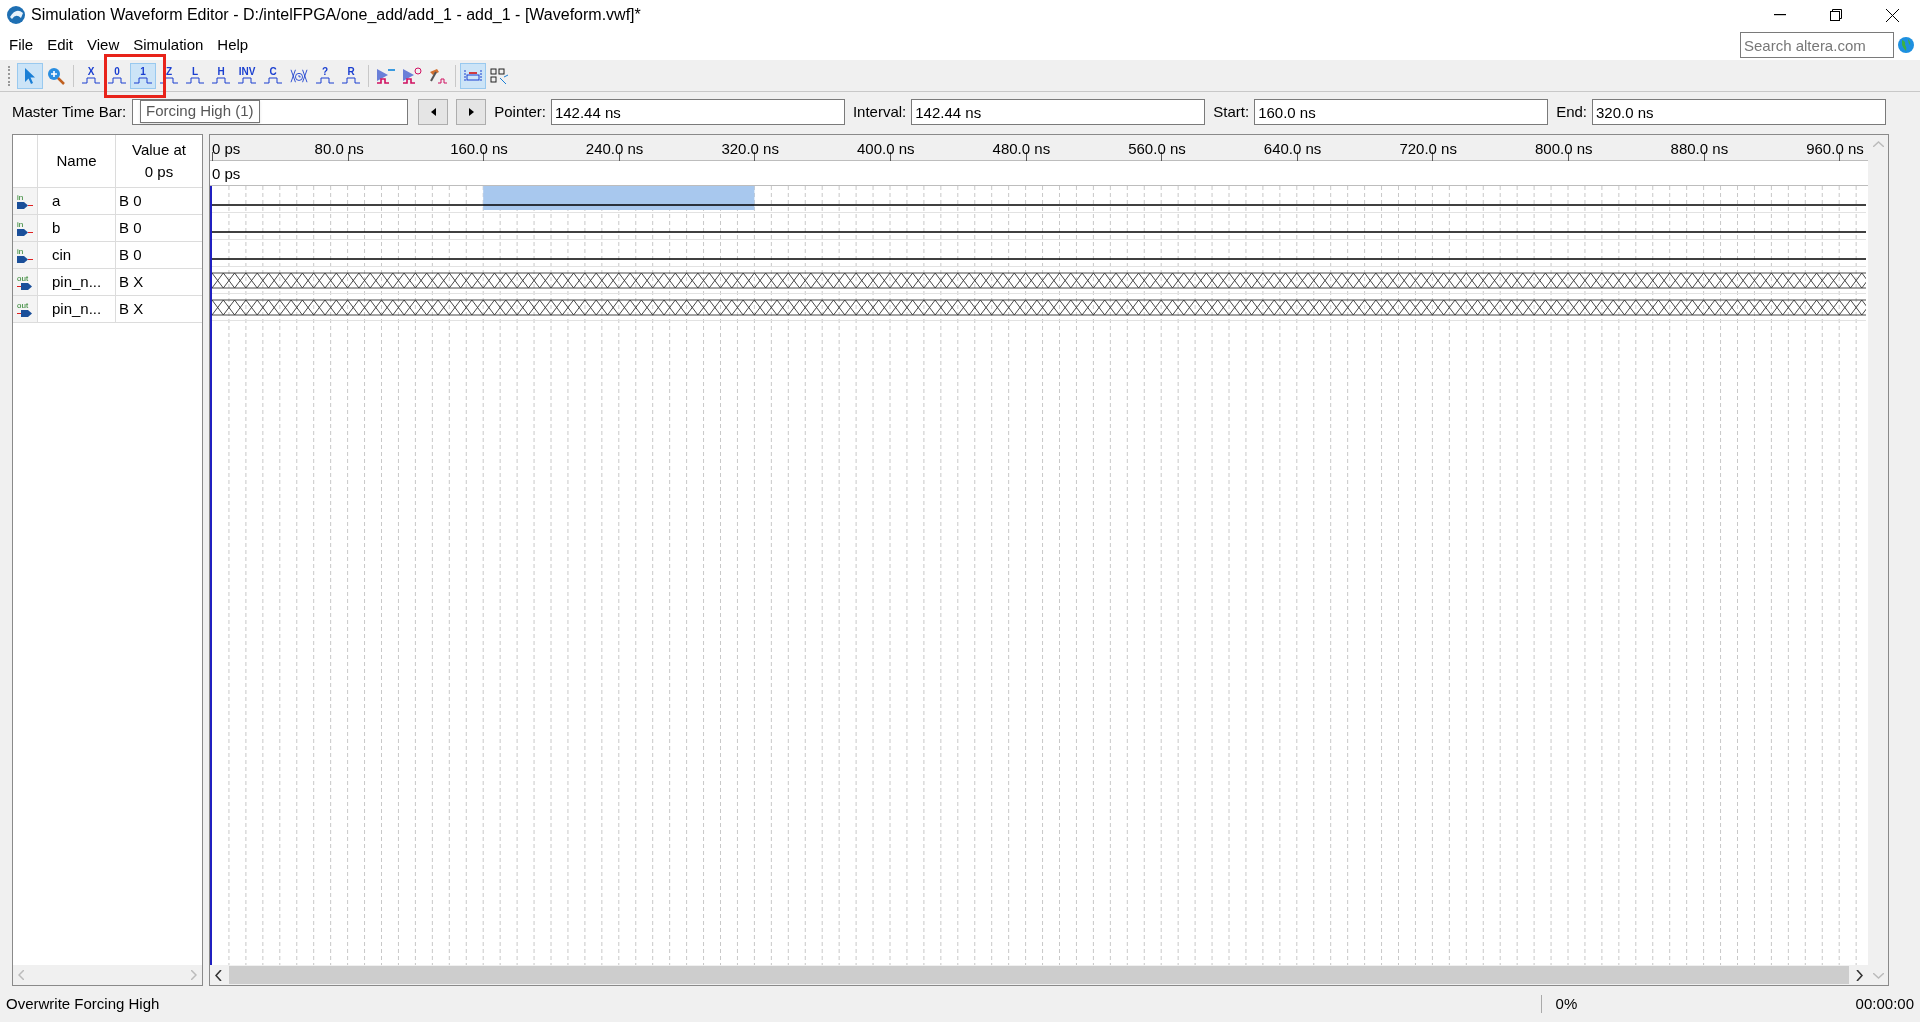  Describe the element at coordinates (697, 112) in the screenshot. I see `pointer-field: 142.44 ns` at that location.